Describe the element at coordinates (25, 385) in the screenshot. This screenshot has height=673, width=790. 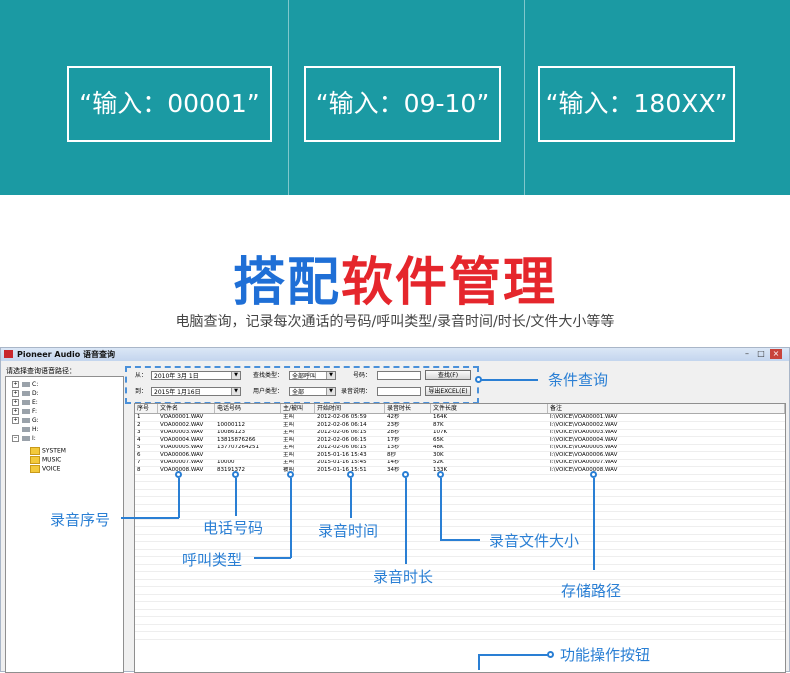
I see `tree-drive: + C:` at that location.